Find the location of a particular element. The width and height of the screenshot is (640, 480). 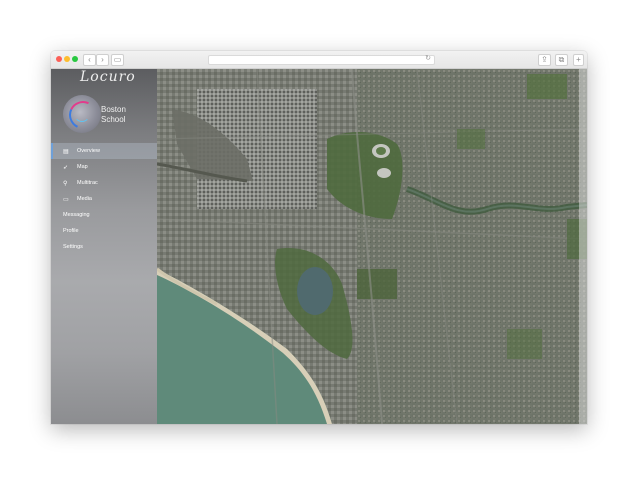

tabs-overview-icon: ⧉ is located at coordinates (561, 60).